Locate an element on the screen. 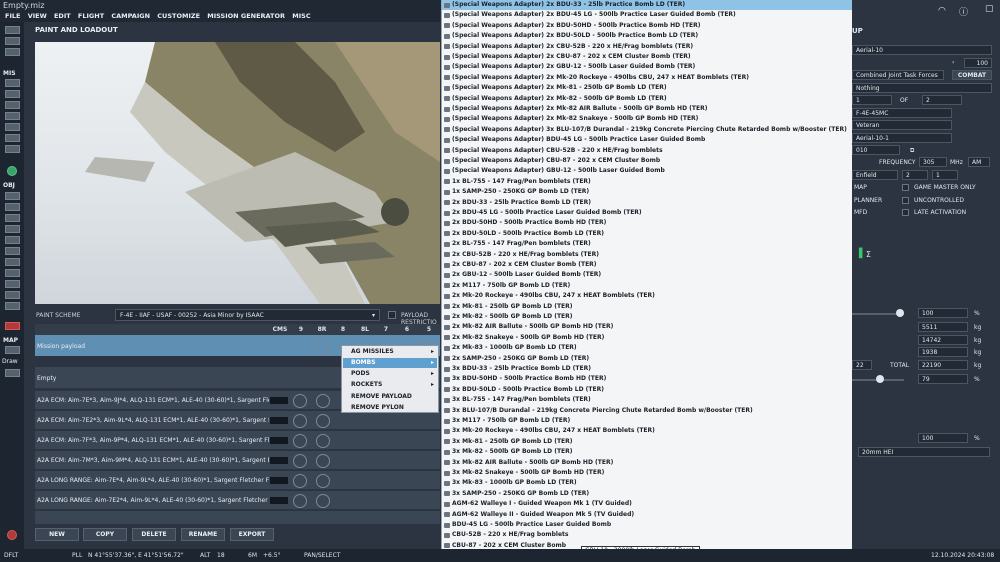 The image size is (1000, 562). modulation-select: AM is located at coordinates (979, 162).